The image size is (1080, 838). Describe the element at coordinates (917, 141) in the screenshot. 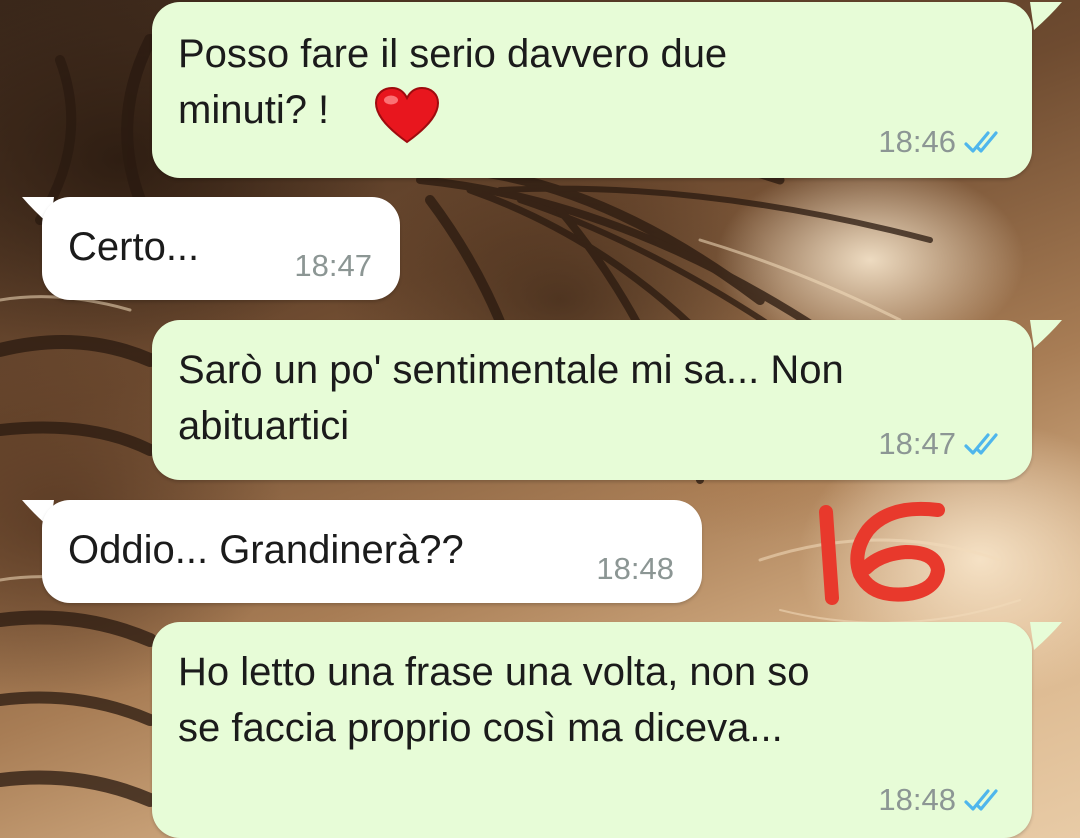

I see `message-time: 18:46` at that location.